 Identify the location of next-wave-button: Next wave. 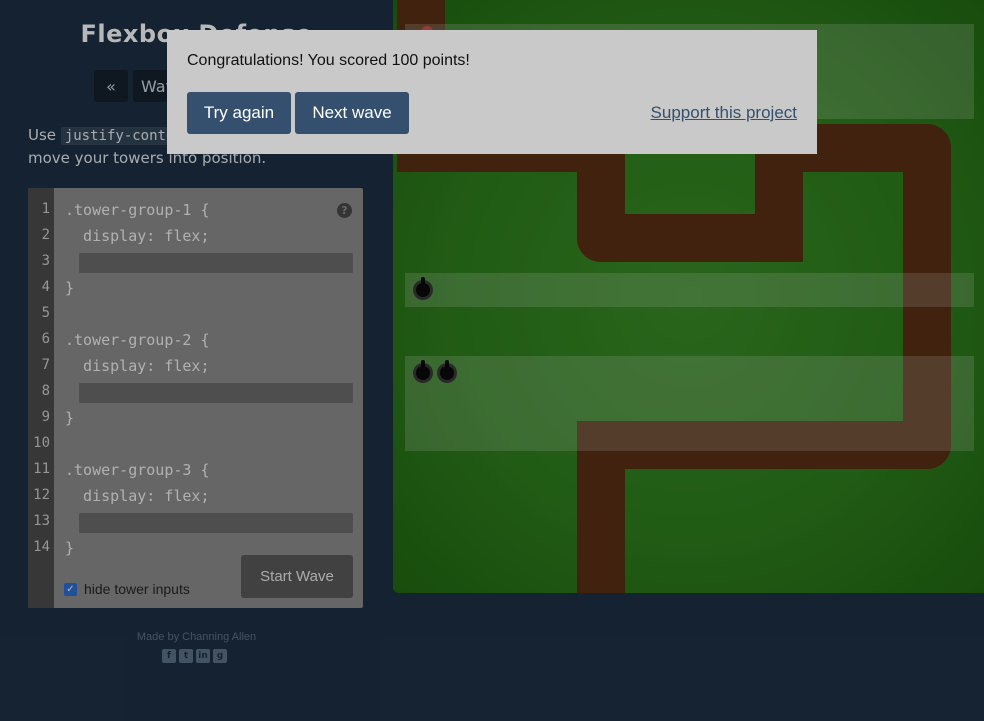
(352, 113).